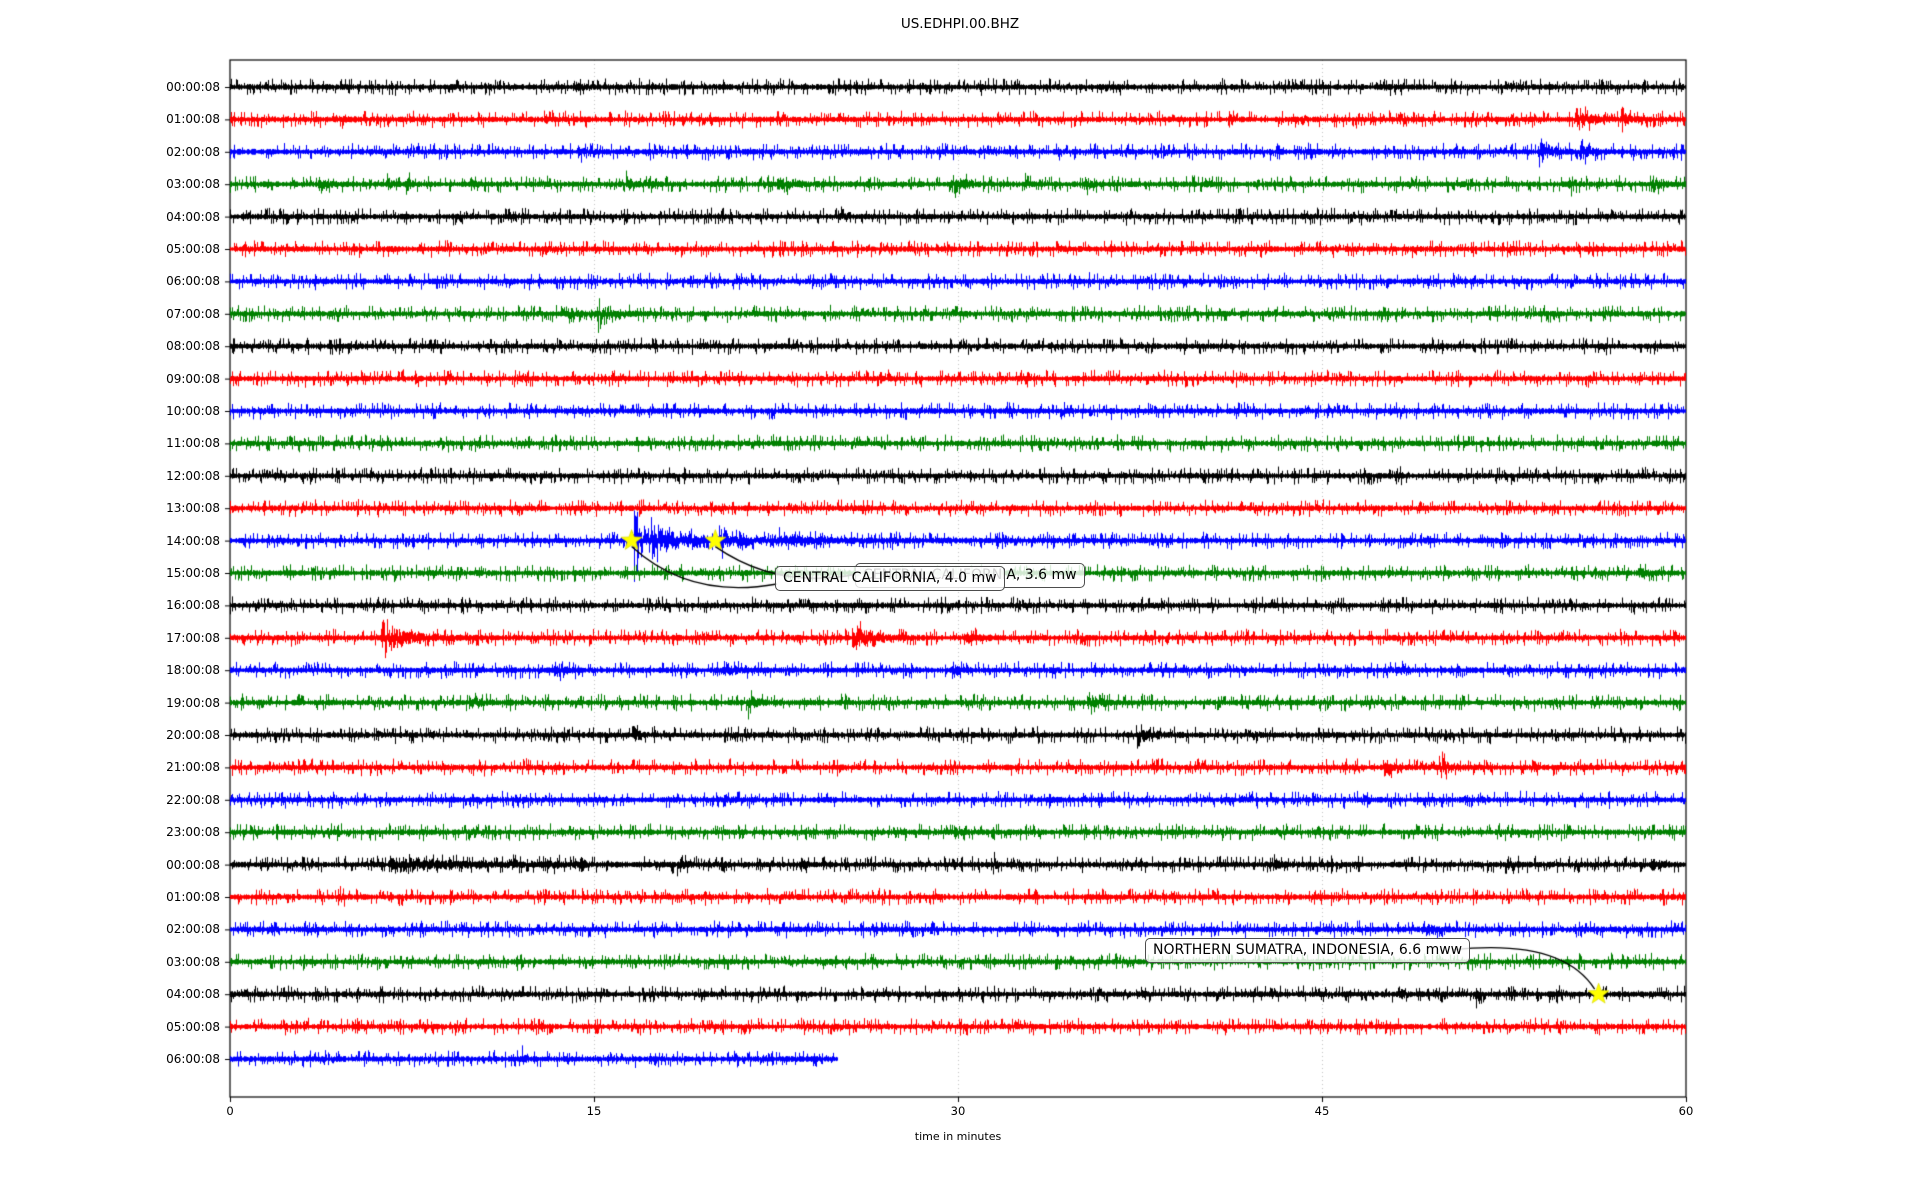  What do you see at coordinates (1686, 1111) in the screenshot?
I see `x-axis-tick-label: 60` at bounding box center [1686, 1111].